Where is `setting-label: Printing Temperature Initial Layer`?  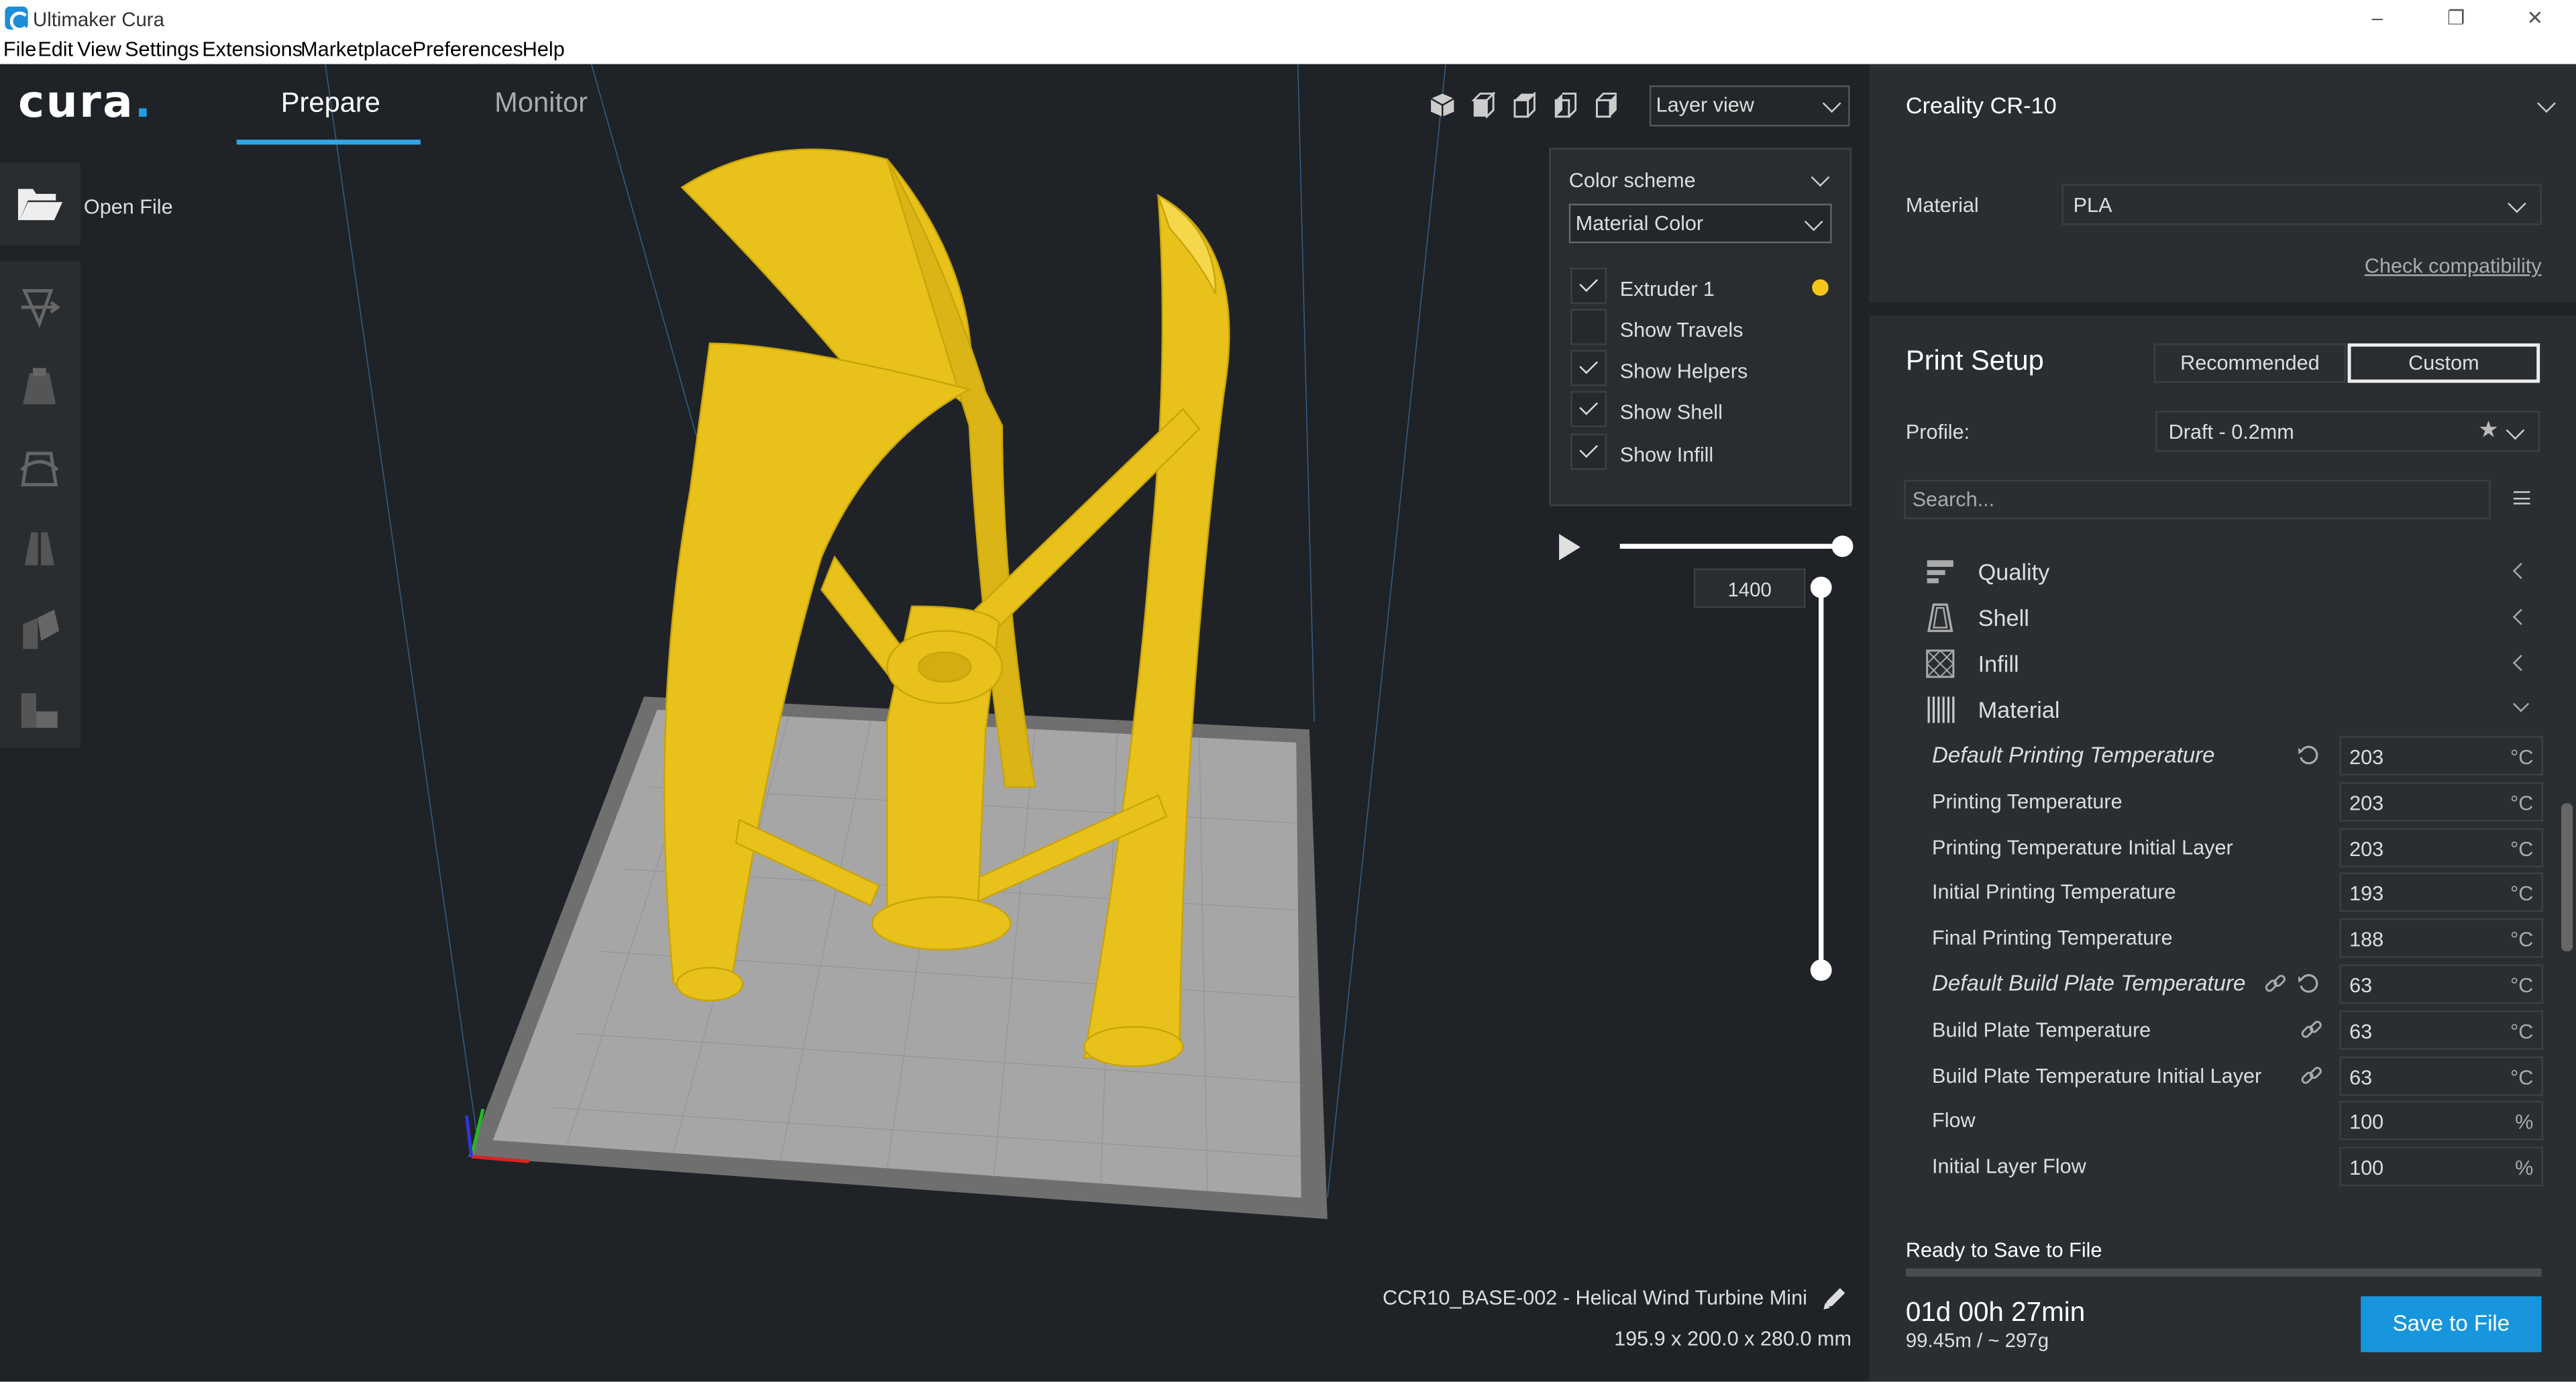
setting-label: Printing Temperature Initial Layer is located at coordinates (2082, 847).